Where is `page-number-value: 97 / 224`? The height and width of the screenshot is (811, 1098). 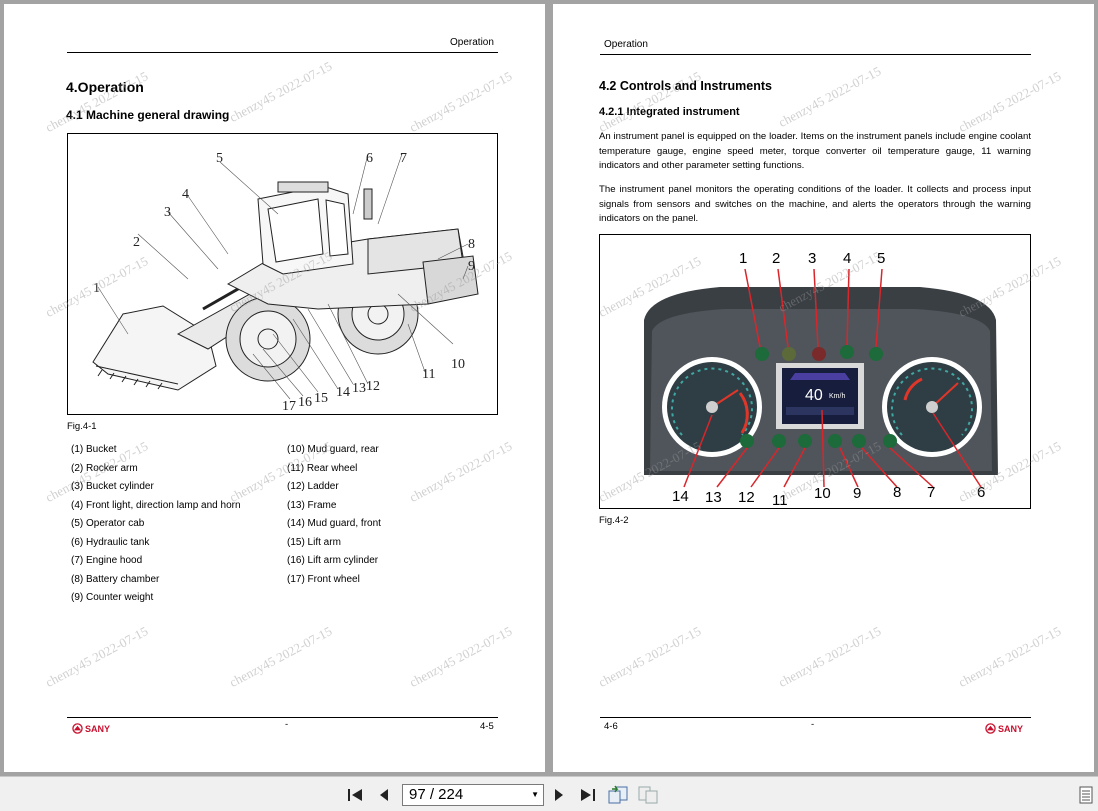
page-number-value: 97 / 224 is located at coordinates (436, 794).